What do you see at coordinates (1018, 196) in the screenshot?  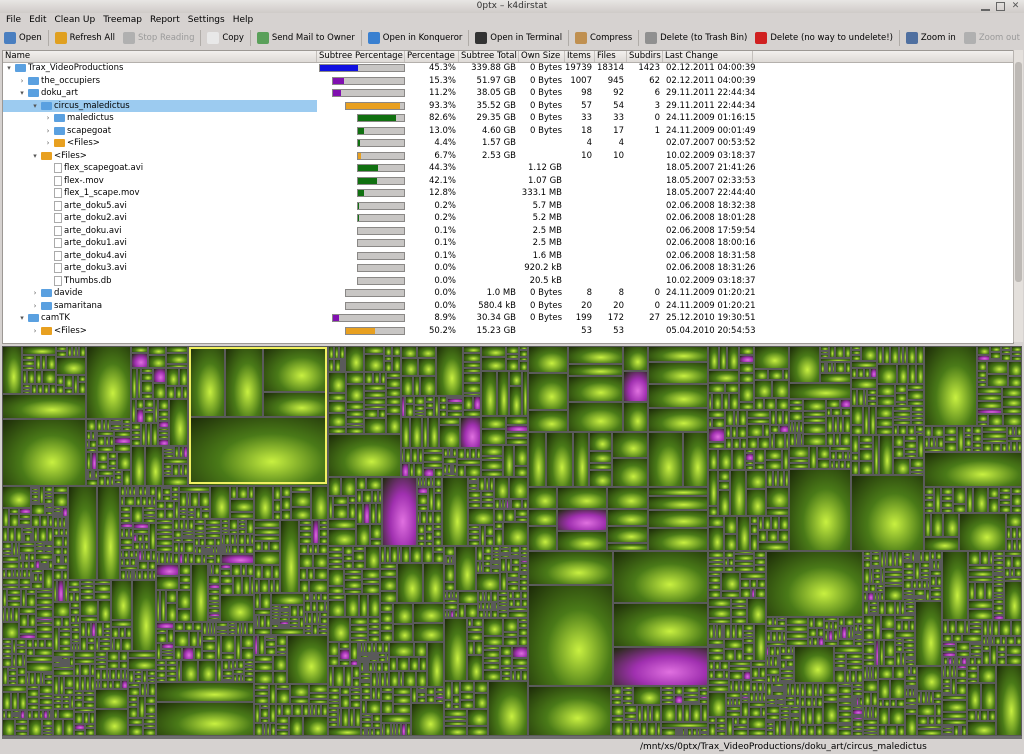 I see `tree-scrollbar` at bounding box center [1018, 196].